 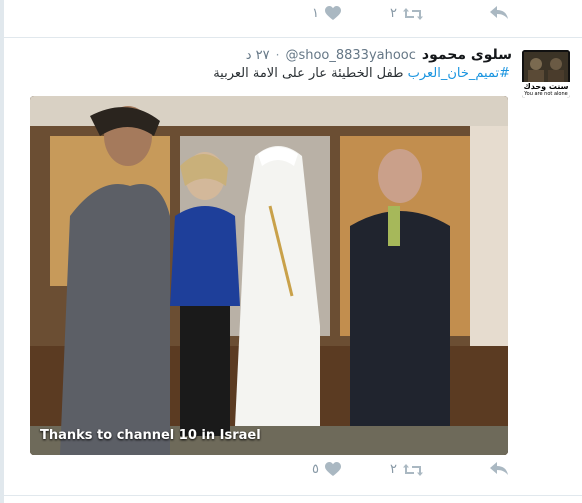 What do you see at coordinates (546, 94) in the screenshot?
I see `avatar-subcaption: You are not alone` at bounding box center [546, 94].